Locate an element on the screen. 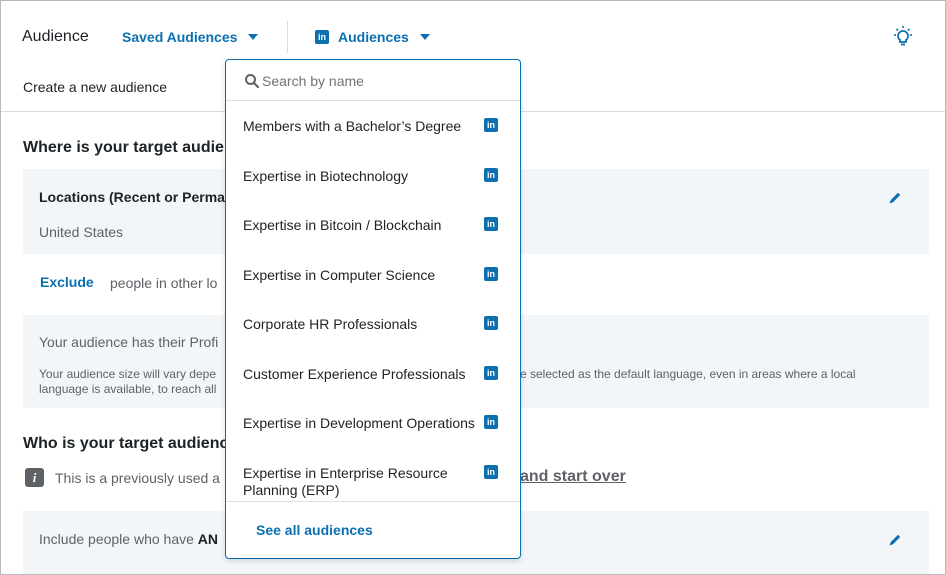 This screenshot has height=575, width=946. dropdown-footer: See all audiences is located at coordinates (373, 529).